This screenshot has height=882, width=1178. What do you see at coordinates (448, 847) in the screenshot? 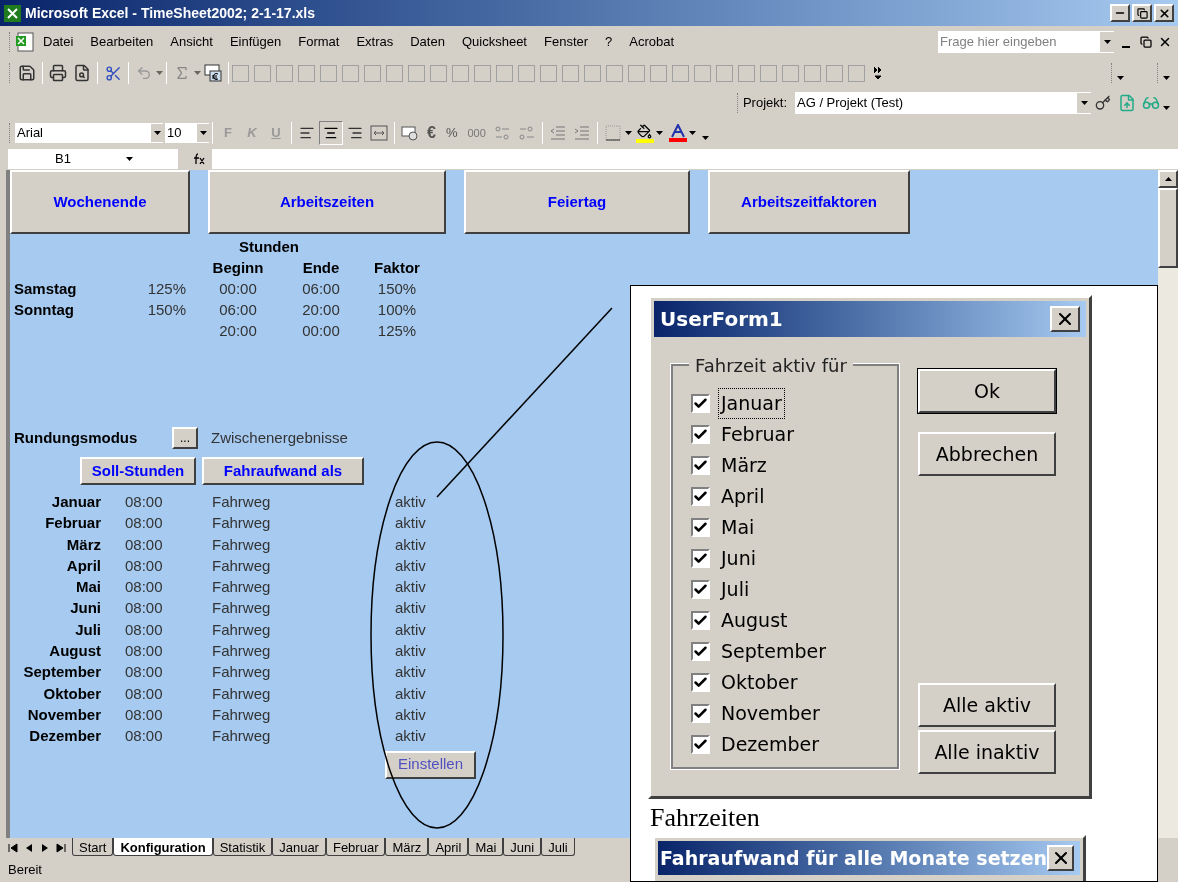
I see `sheet-tab: April` at bounding box center [448, 847].